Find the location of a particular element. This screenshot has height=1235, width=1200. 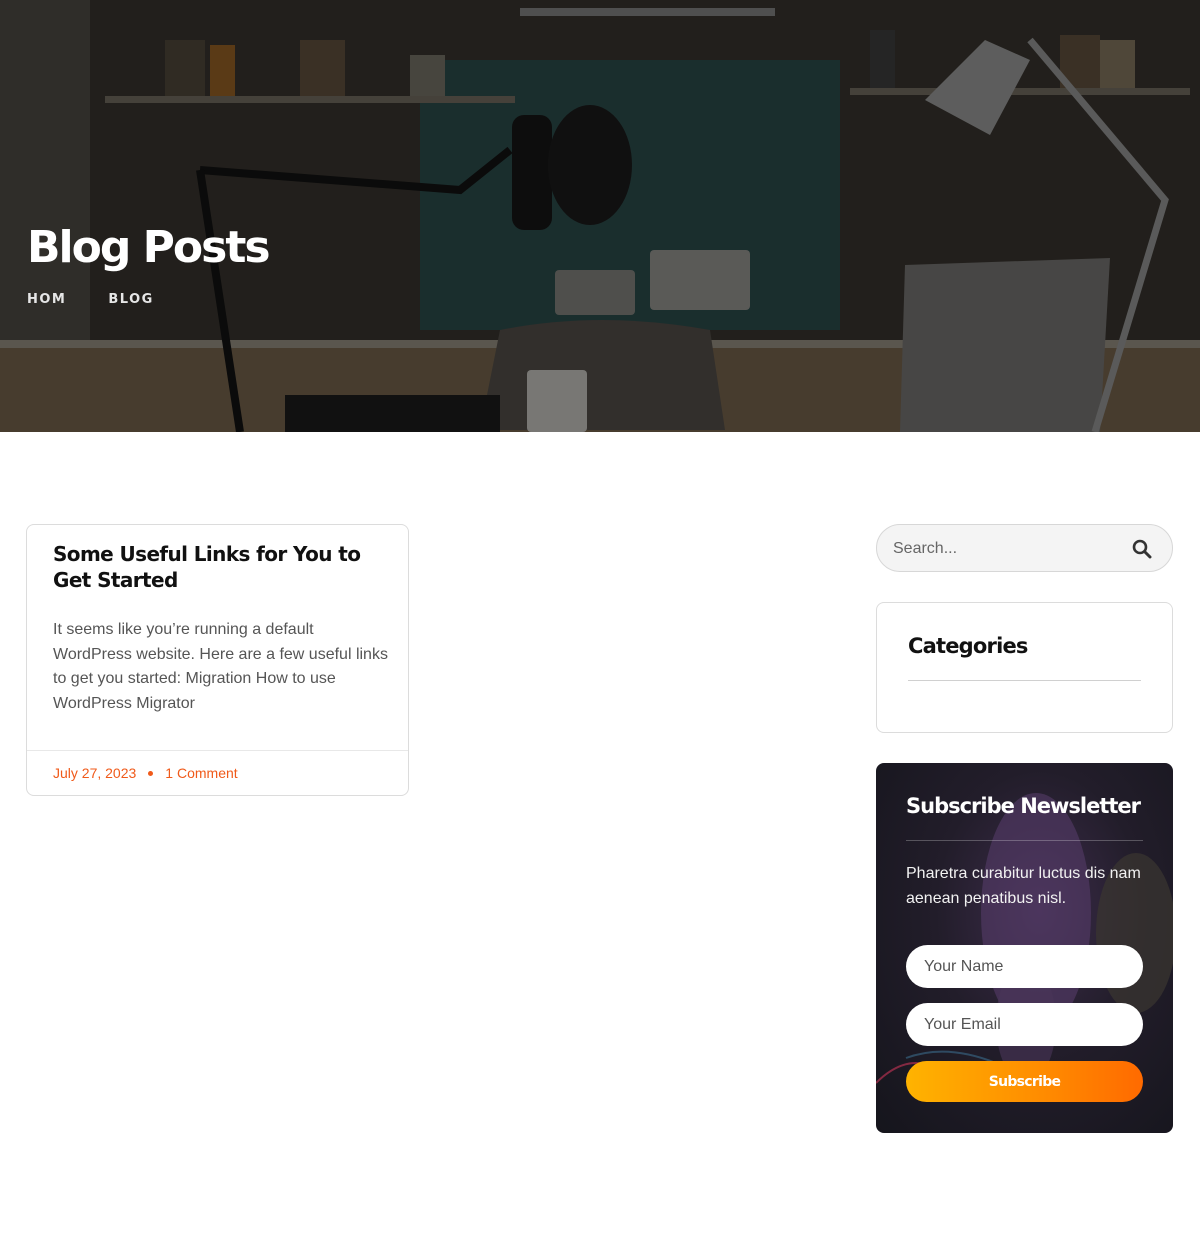

post-comments-link: 1 Comment is located at coordinates (201, 773).